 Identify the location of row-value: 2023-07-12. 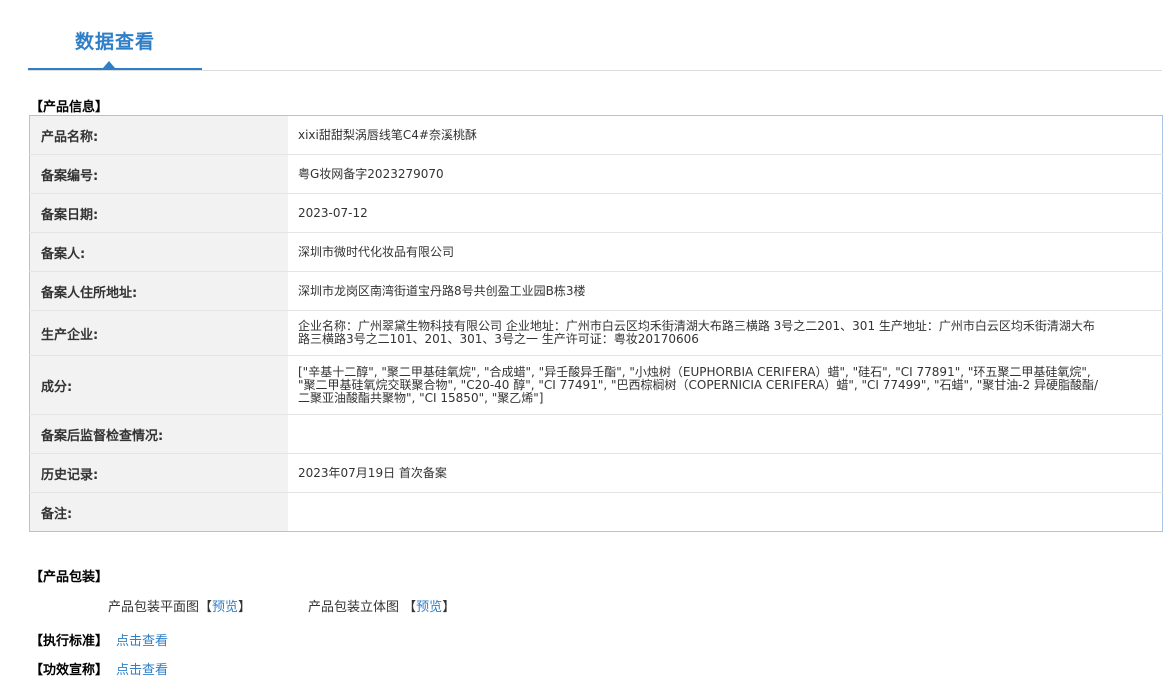
(725, 213).